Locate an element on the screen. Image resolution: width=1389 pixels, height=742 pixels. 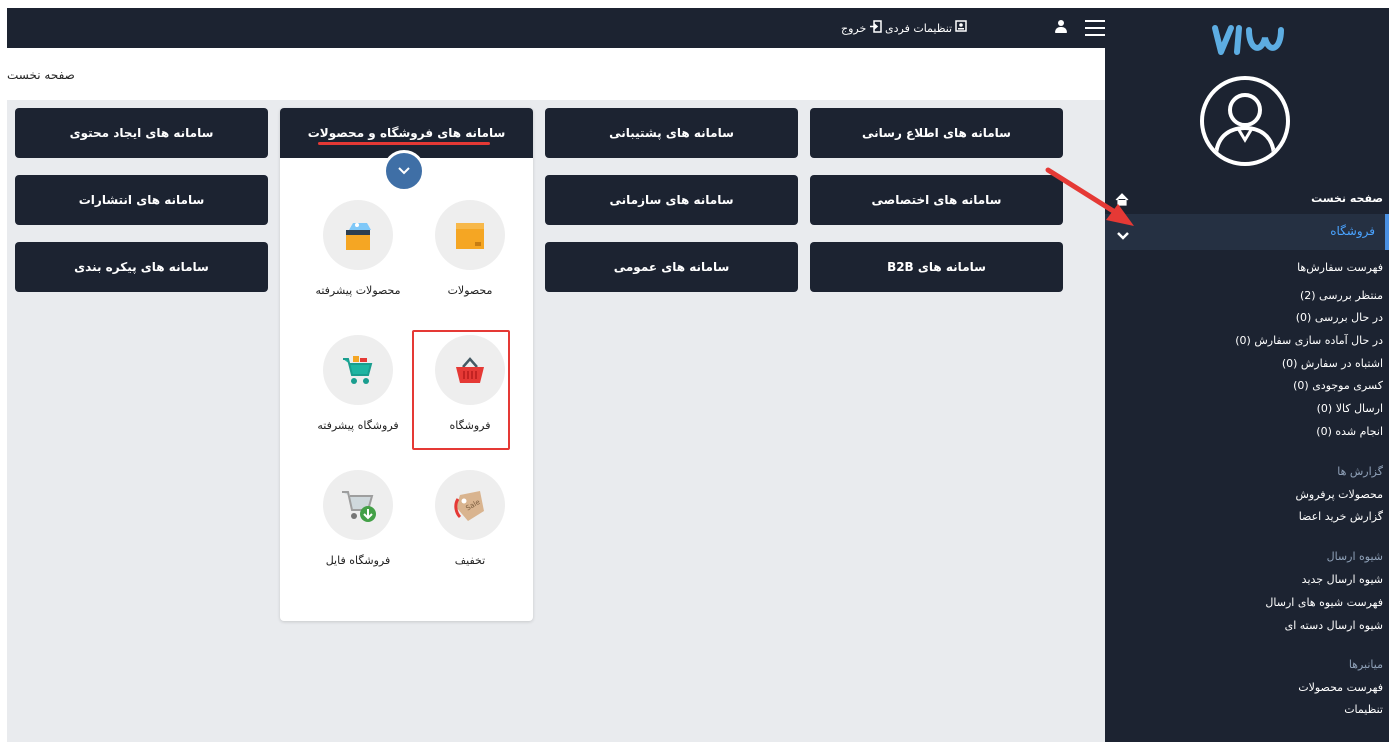
sidebar-shipping-header: شیوه ارسال is located at coordinates (1354, 556).